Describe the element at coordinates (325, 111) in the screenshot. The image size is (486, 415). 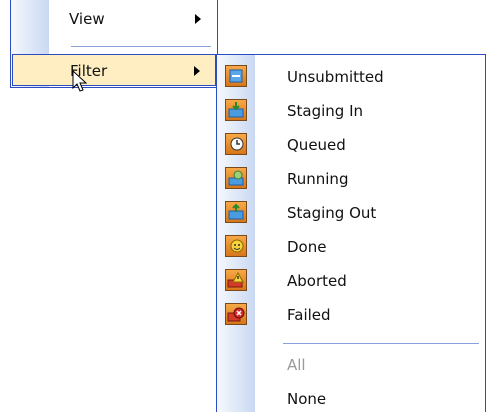
I see `menu-item-label: Staging In` at that location.